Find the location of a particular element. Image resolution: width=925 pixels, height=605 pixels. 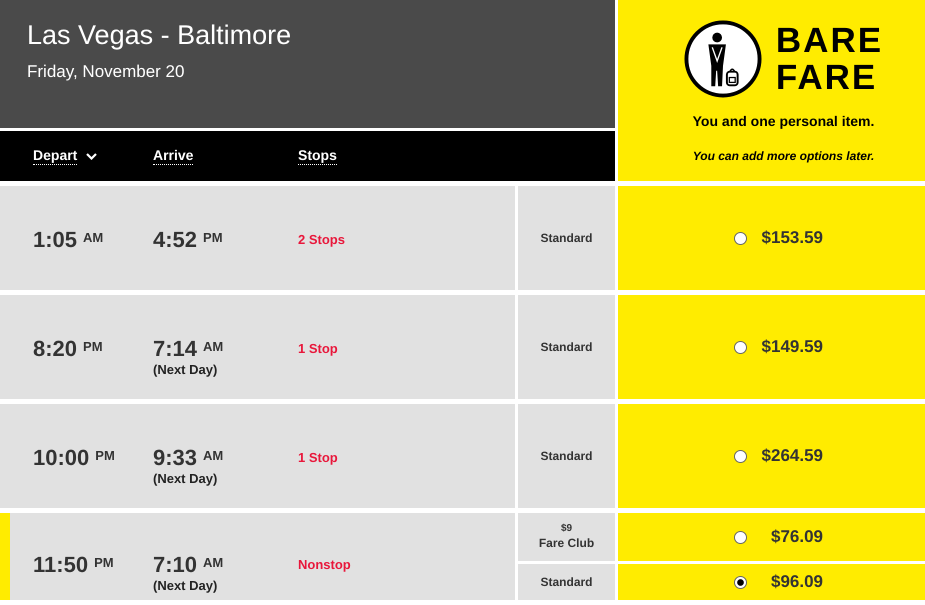

route-title: Las Vegas - Baltimore is located at coordinates (159, 35).